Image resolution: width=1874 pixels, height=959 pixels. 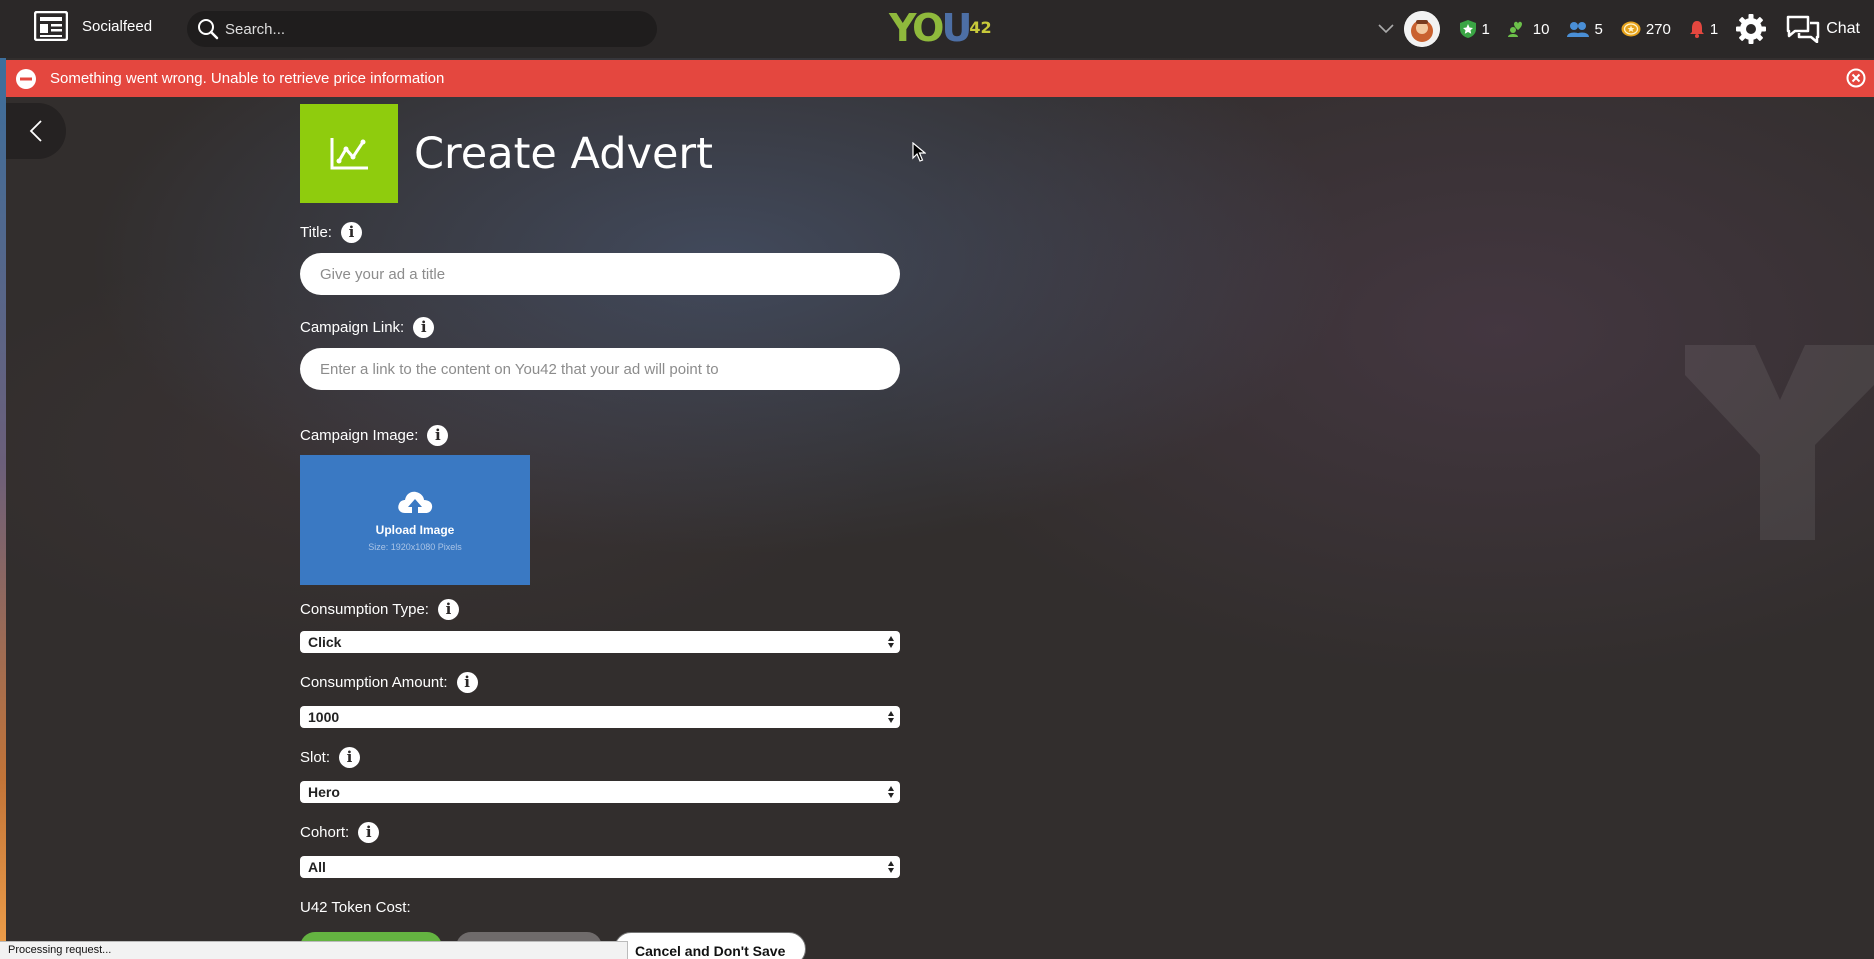 What do you see at coordinates (26, 78) in the screenshot?
I see `error-icon` at bounding box center [26, 78].